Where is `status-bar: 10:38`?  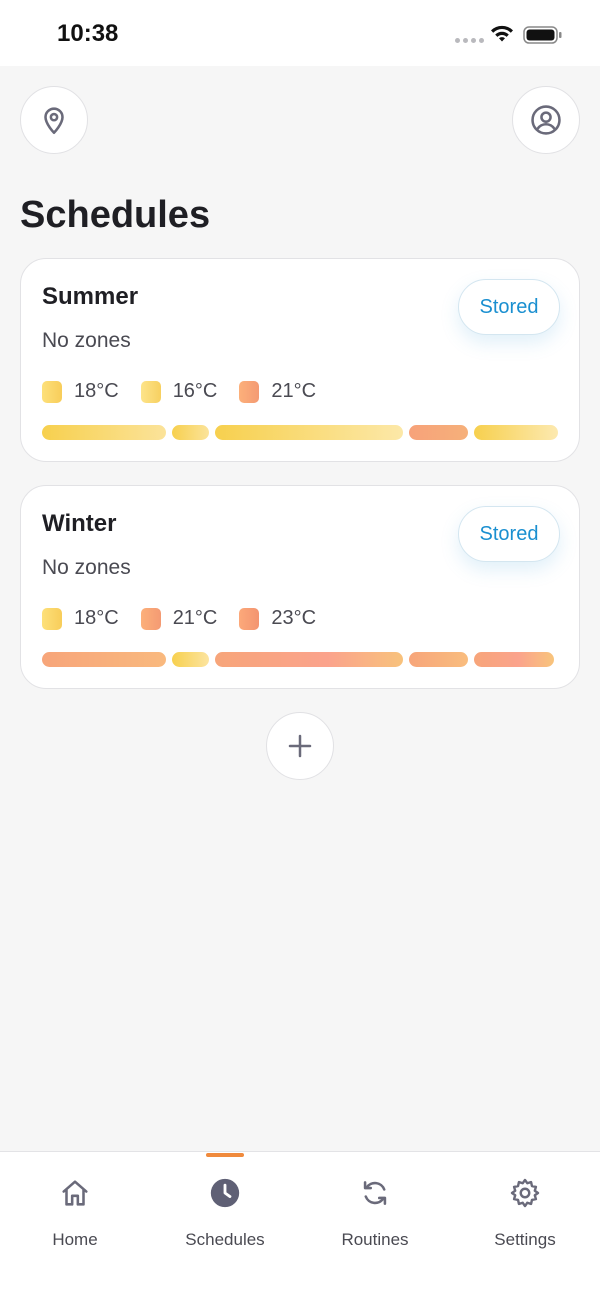
status-bar: 10:38 is located at coordinates (300, 33).